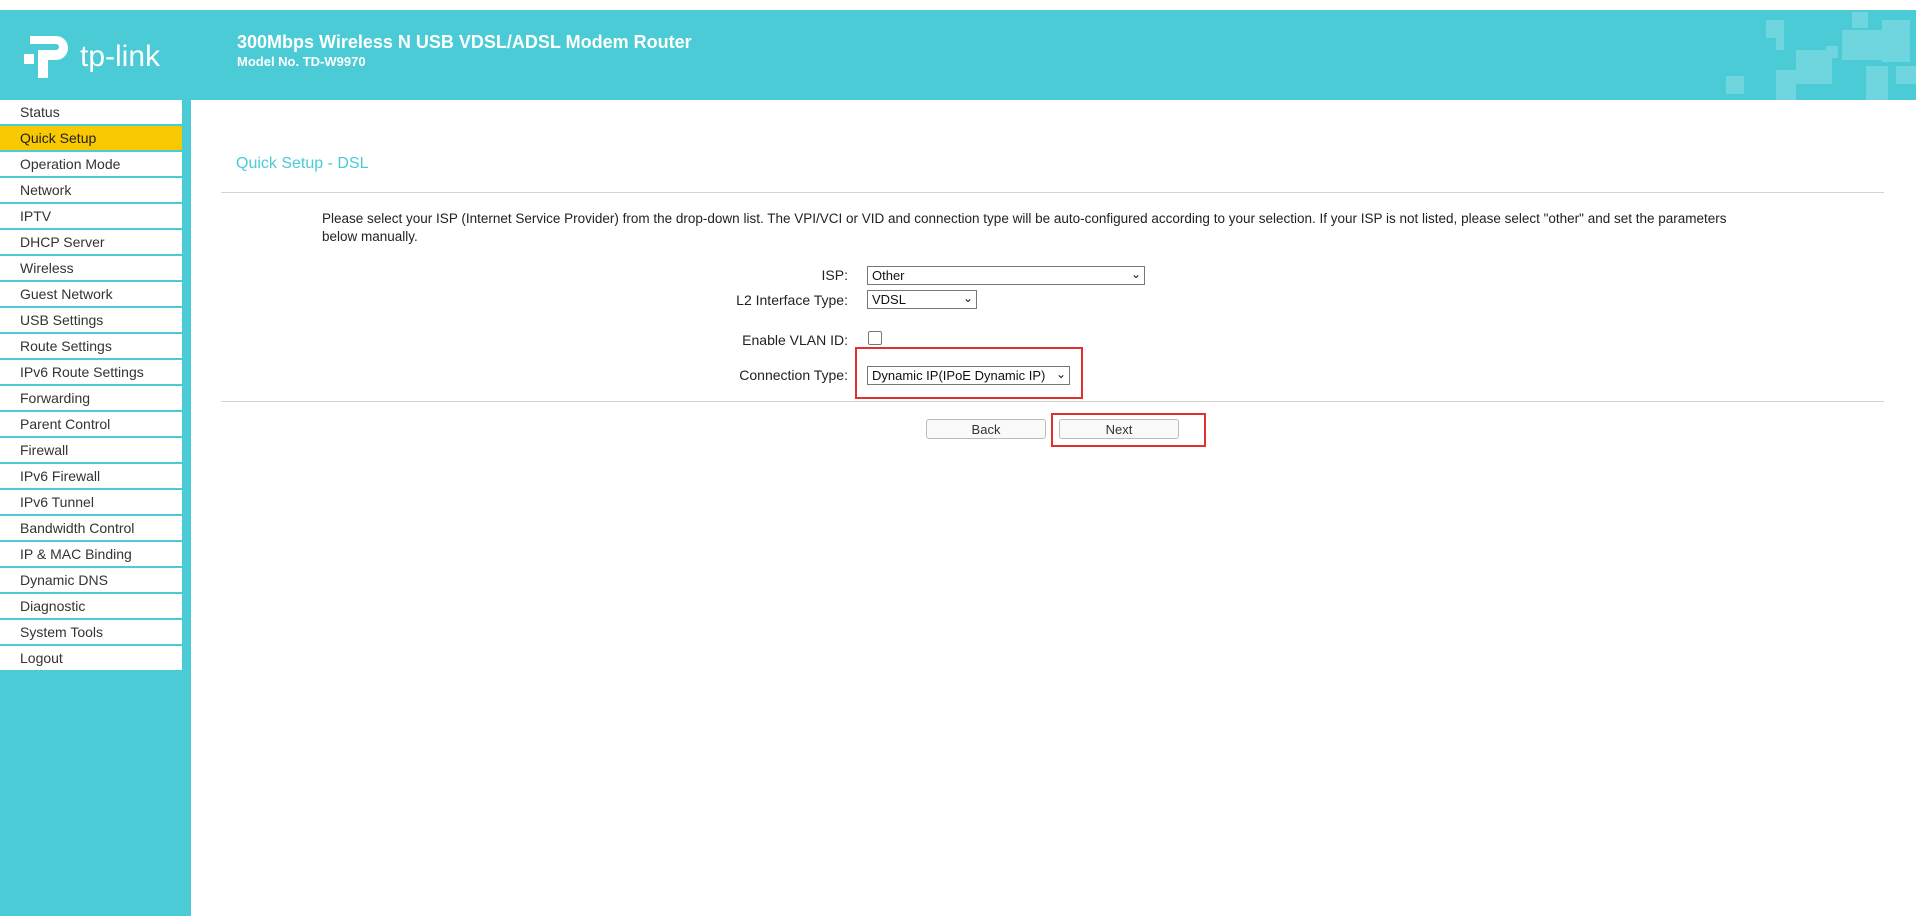 This screenshot has height=916, width=1916. Describe the element at coordinates (91, 658) in the screenshot. I see `sidebar-item-logout: Logout` at that location.